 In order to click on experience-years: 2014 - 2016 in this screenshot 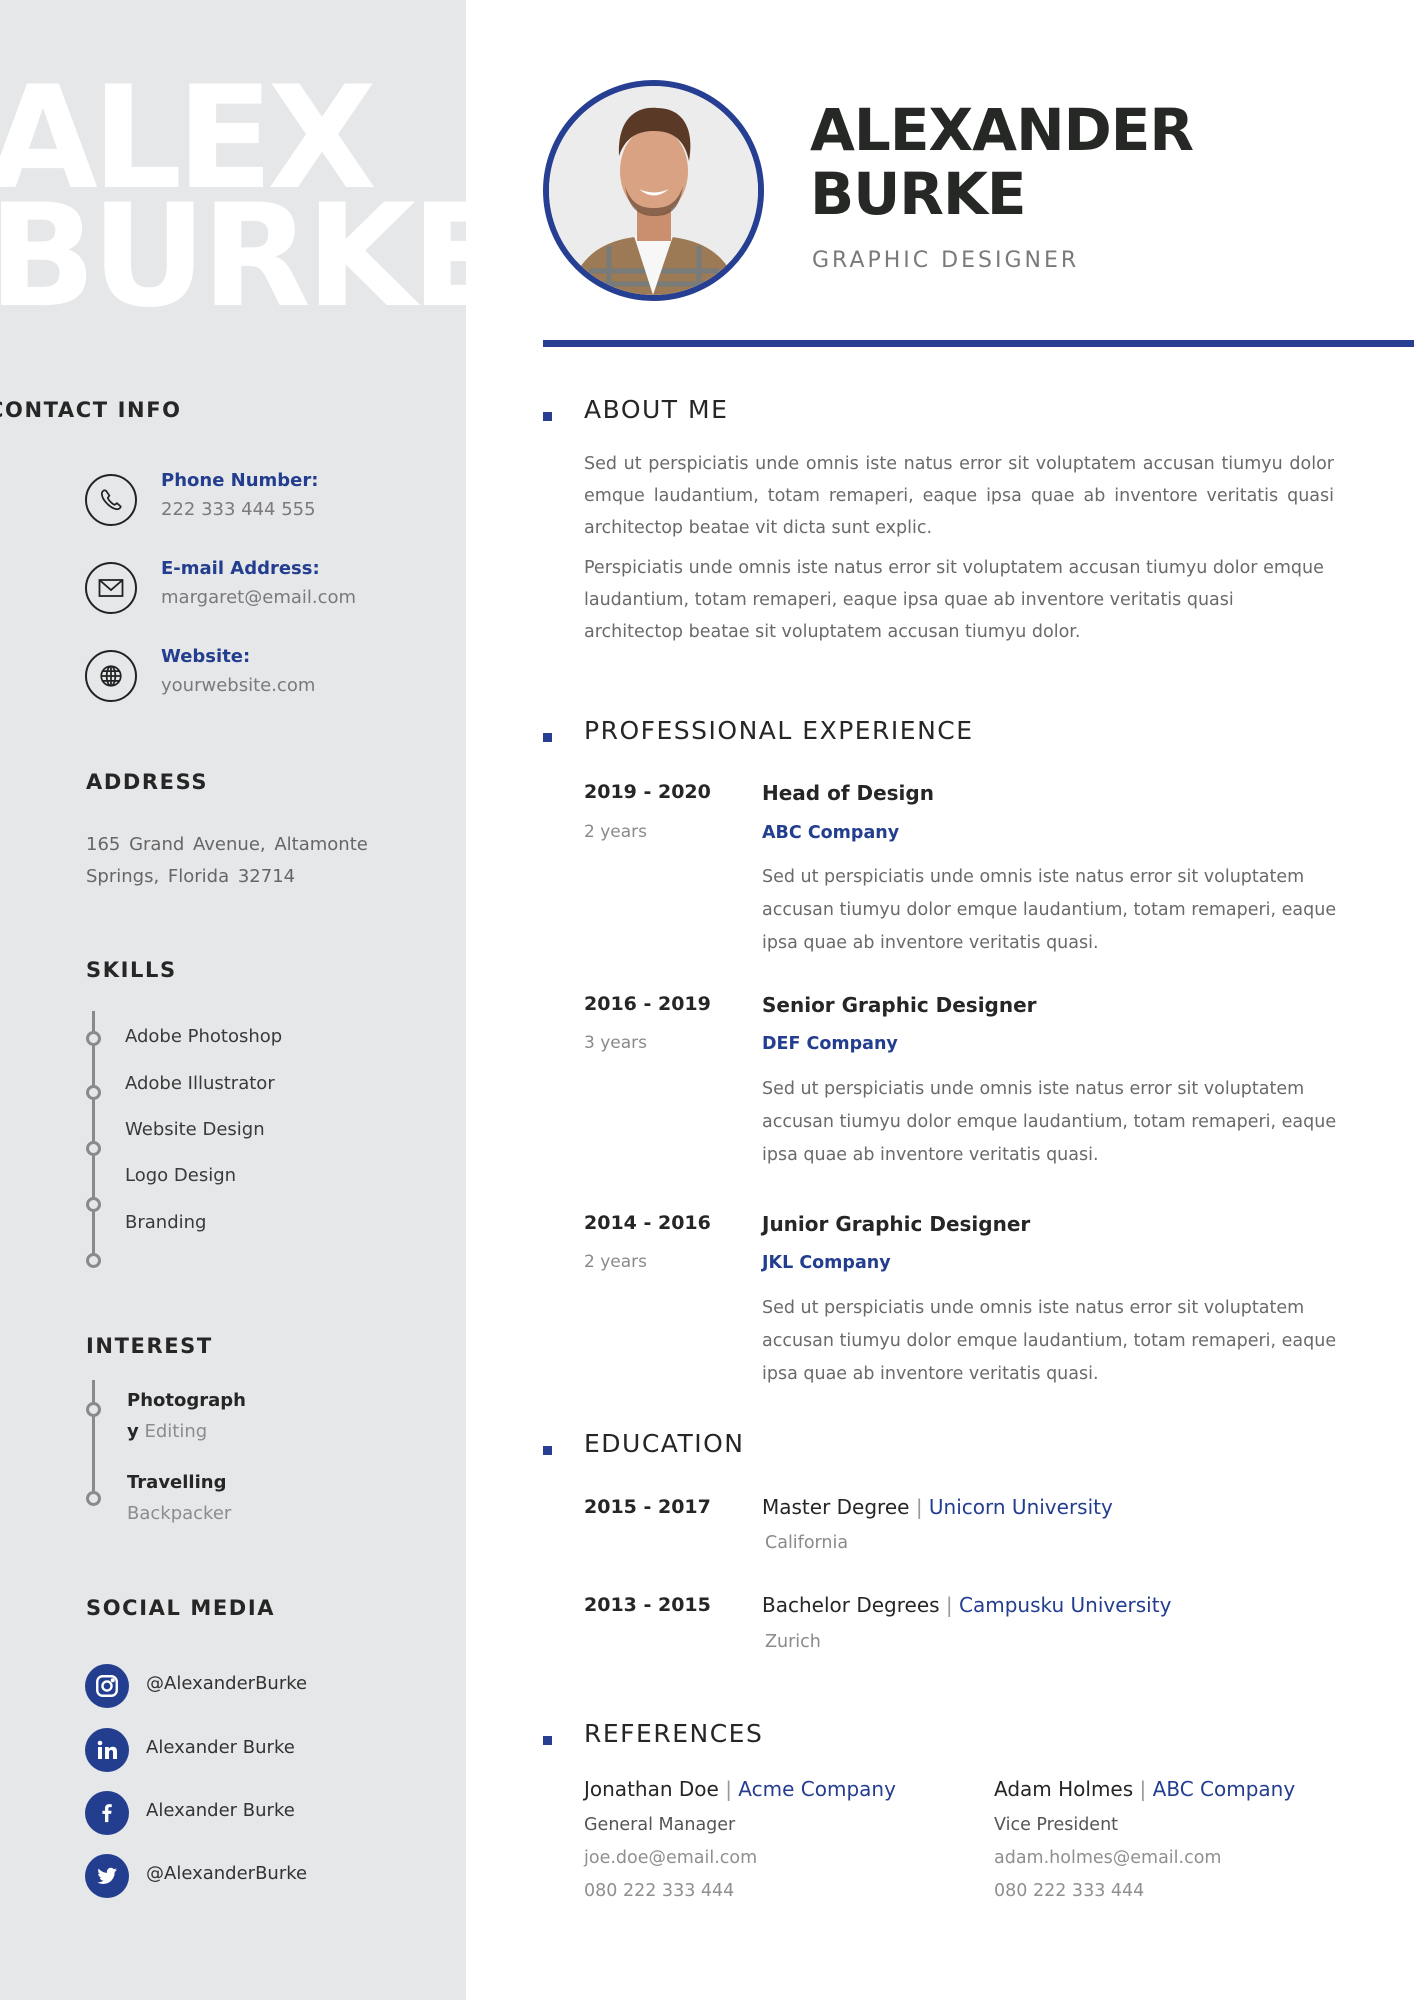, I will do `click(647, 1223)`.